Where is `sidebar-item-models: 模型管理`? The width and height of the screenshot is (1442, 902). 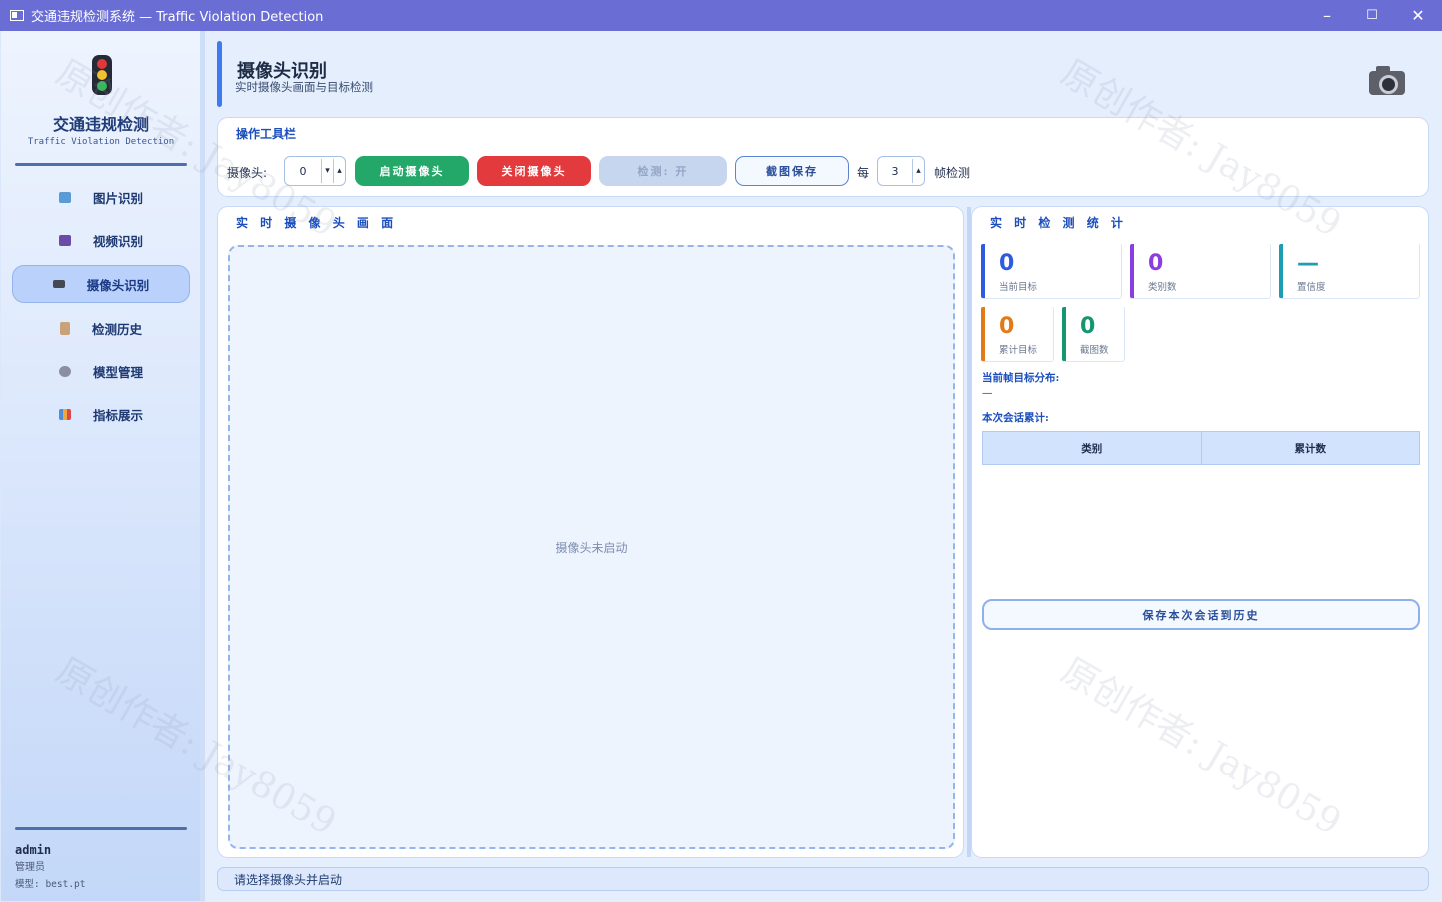 sidebar-item-models: 模型管理 is located at coordinates (101, 371).